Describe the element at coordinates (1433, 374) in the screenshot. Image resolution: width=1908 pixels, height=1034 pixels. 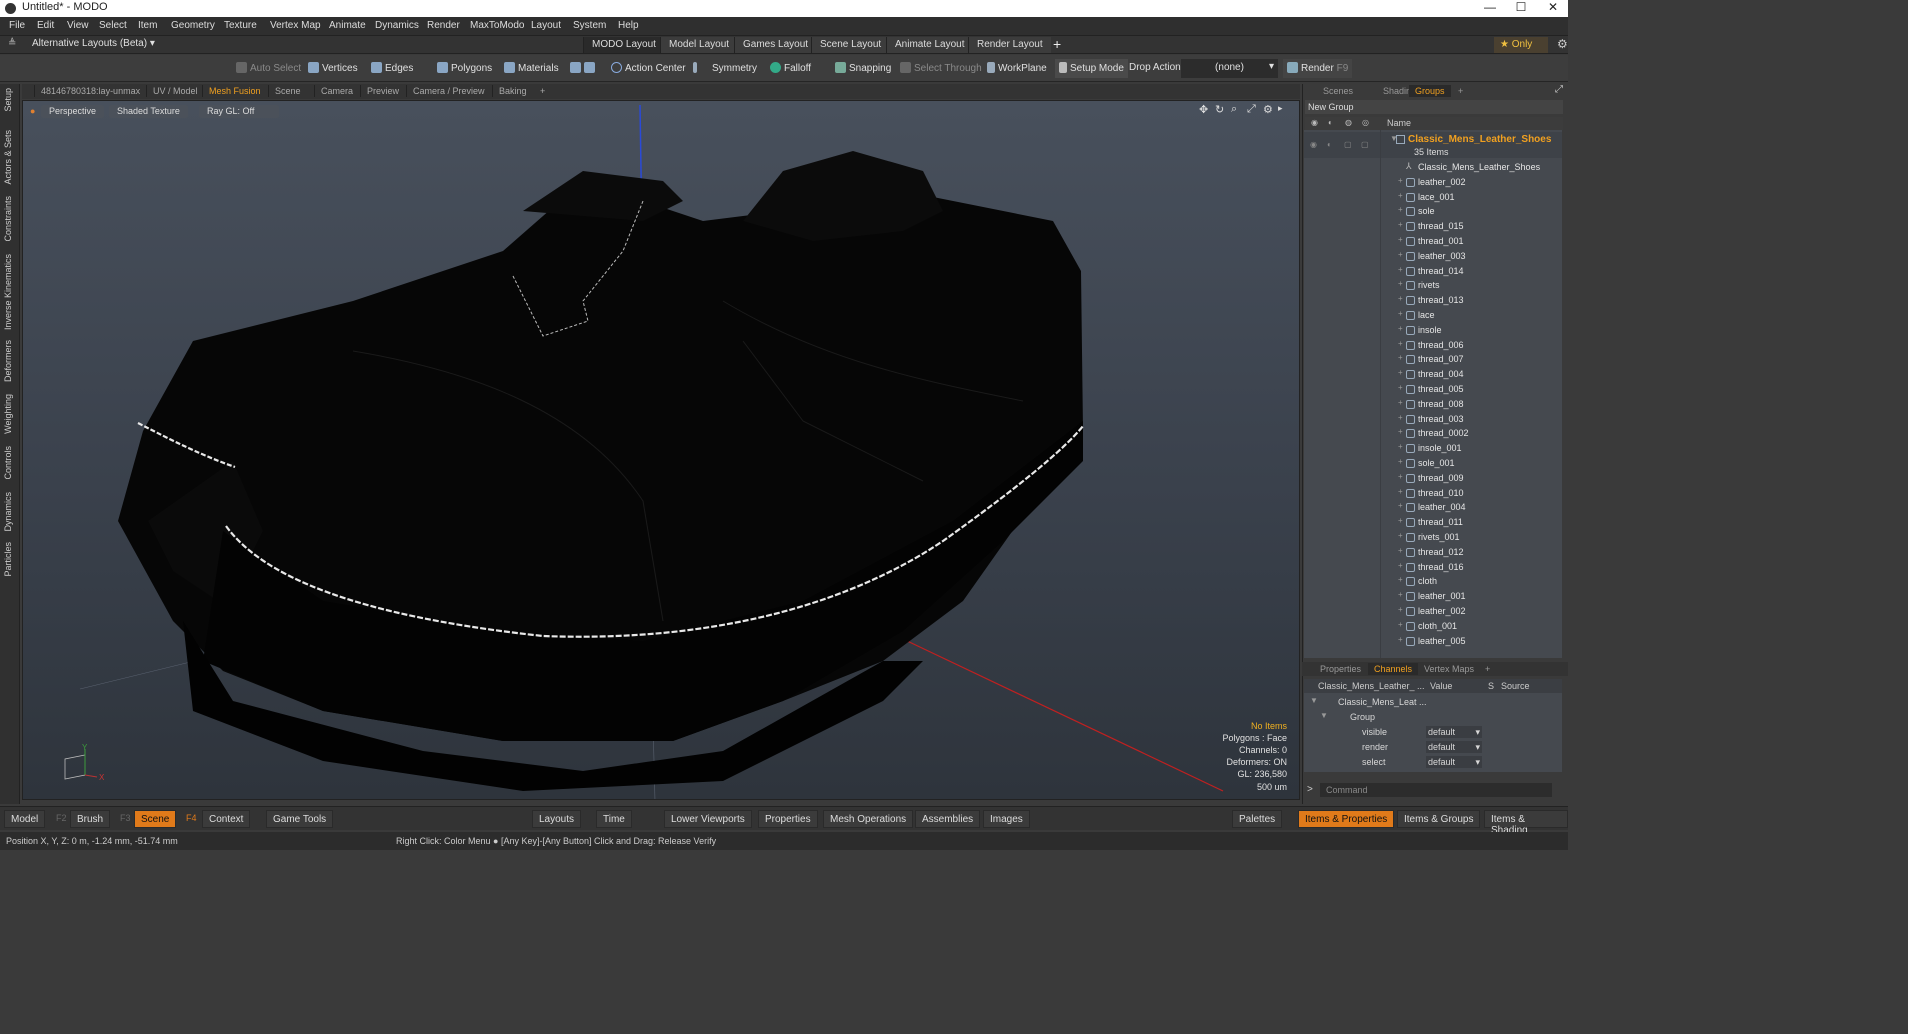
I see `group-item-row: + thread_004` at that location.